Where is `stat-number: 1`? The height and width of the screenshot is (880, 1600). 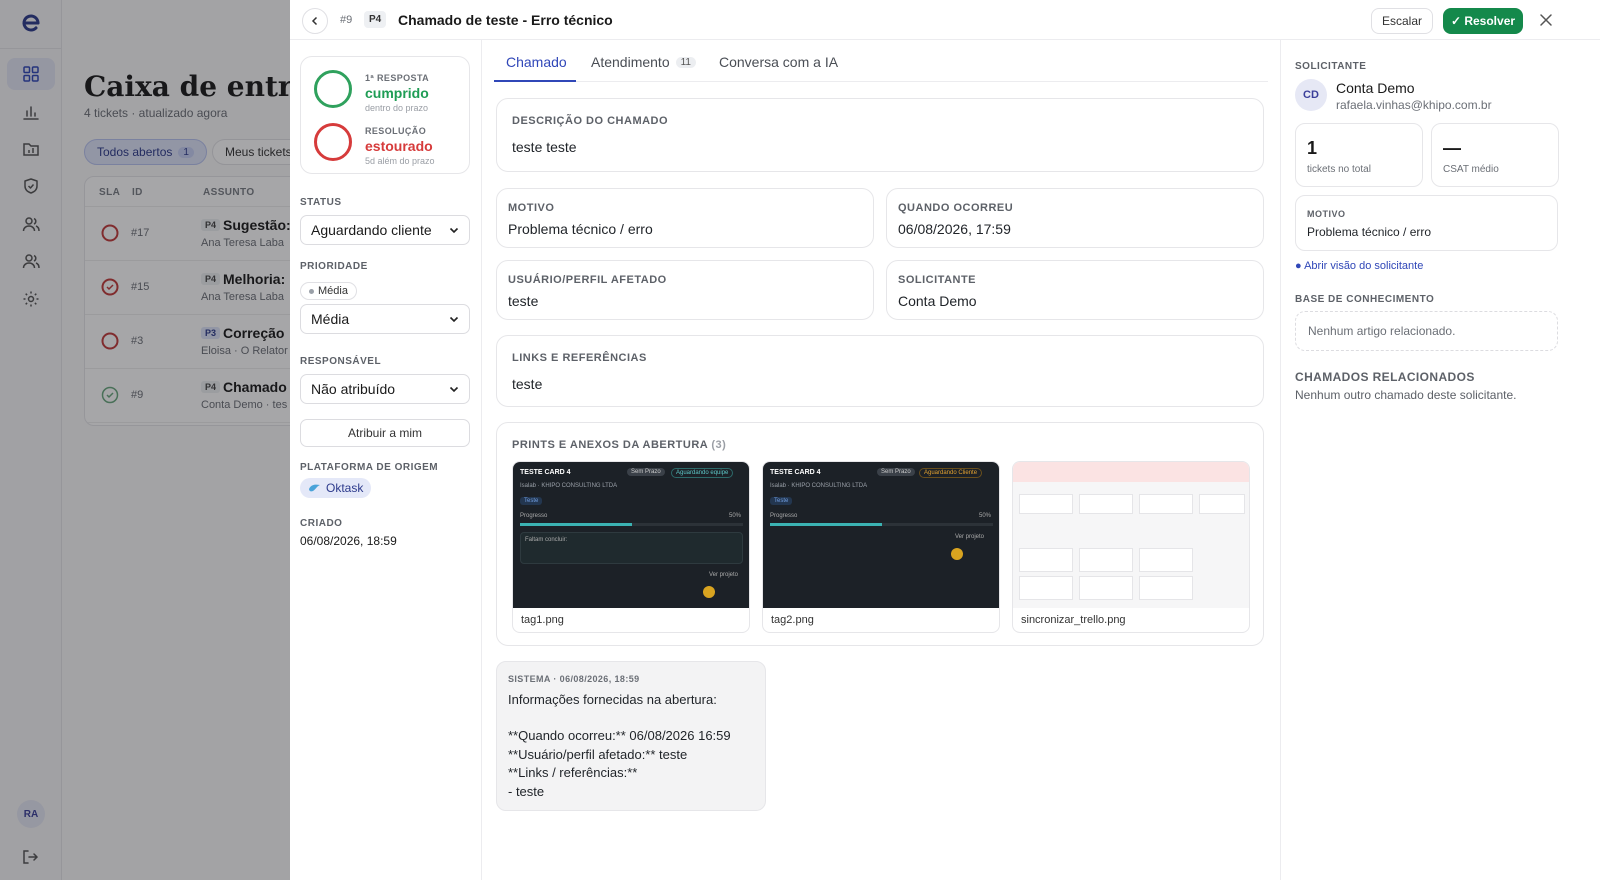 stat-number: 1 is located at coordinates (1312, 148).